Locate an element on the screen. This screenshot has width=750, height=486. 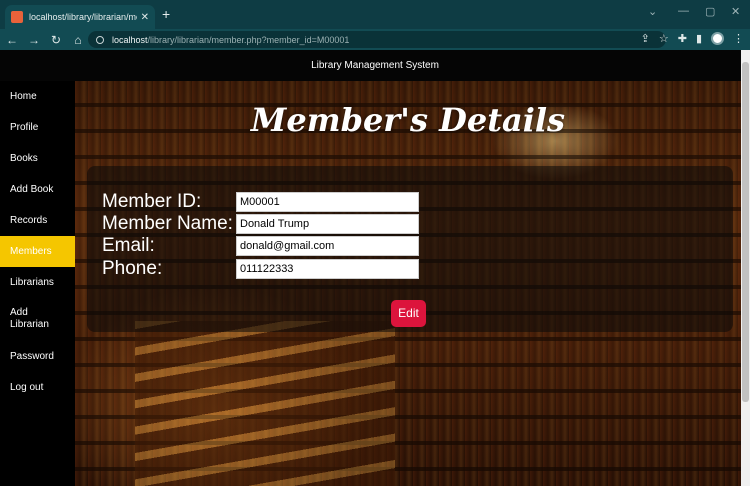
phone-row: Phone: is located at coordinates (260, 269).